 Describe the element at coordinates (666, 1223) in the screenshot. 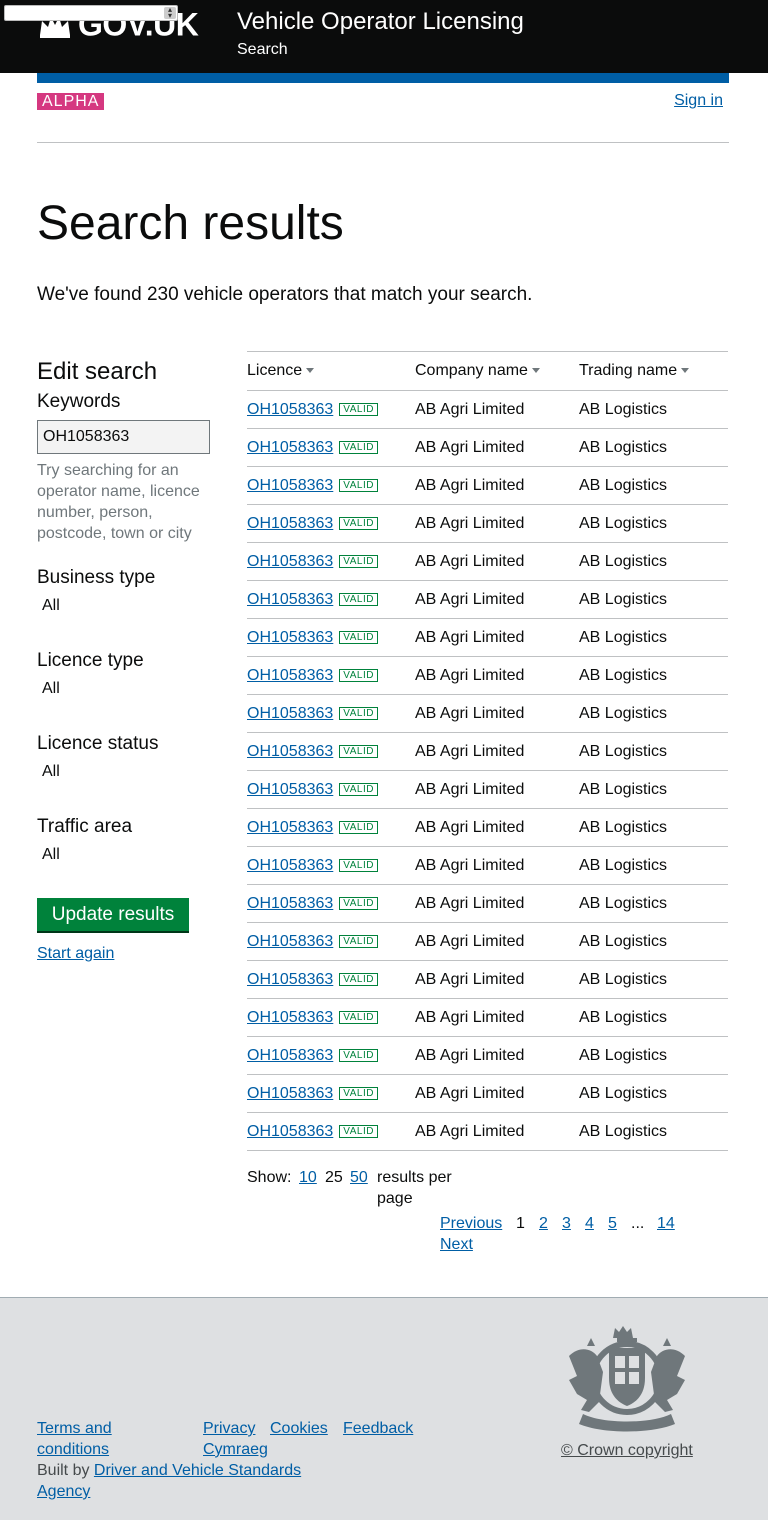

I see `pagination-page-last: 14` at that location.